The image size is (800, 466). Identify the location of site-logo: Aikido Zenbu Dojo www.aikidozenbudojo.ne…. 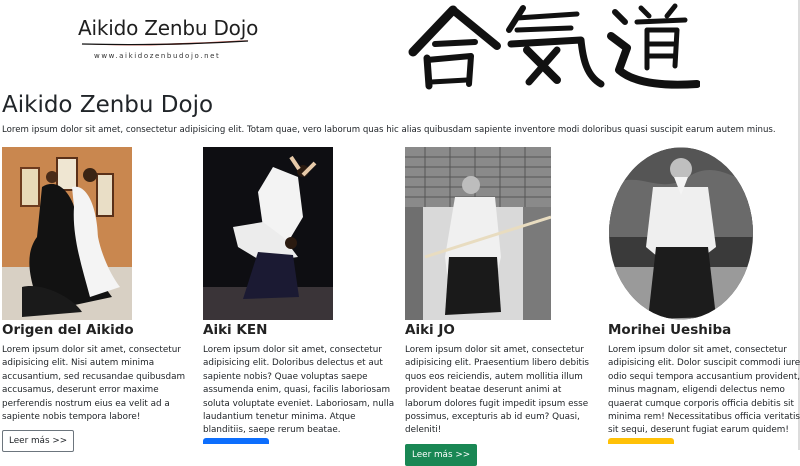
(168, 39).